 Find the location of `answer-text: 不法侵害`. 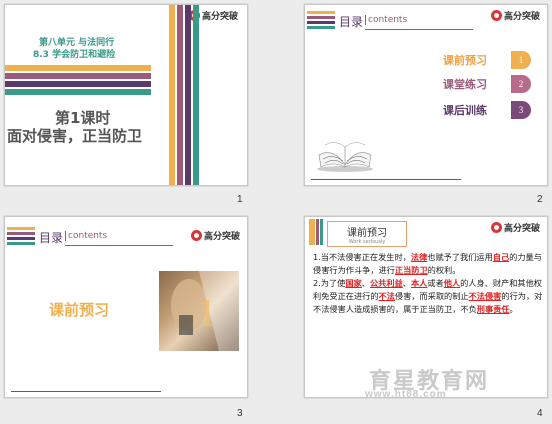

answer-text: 不法侵害 is located at coordinates (485, 296).